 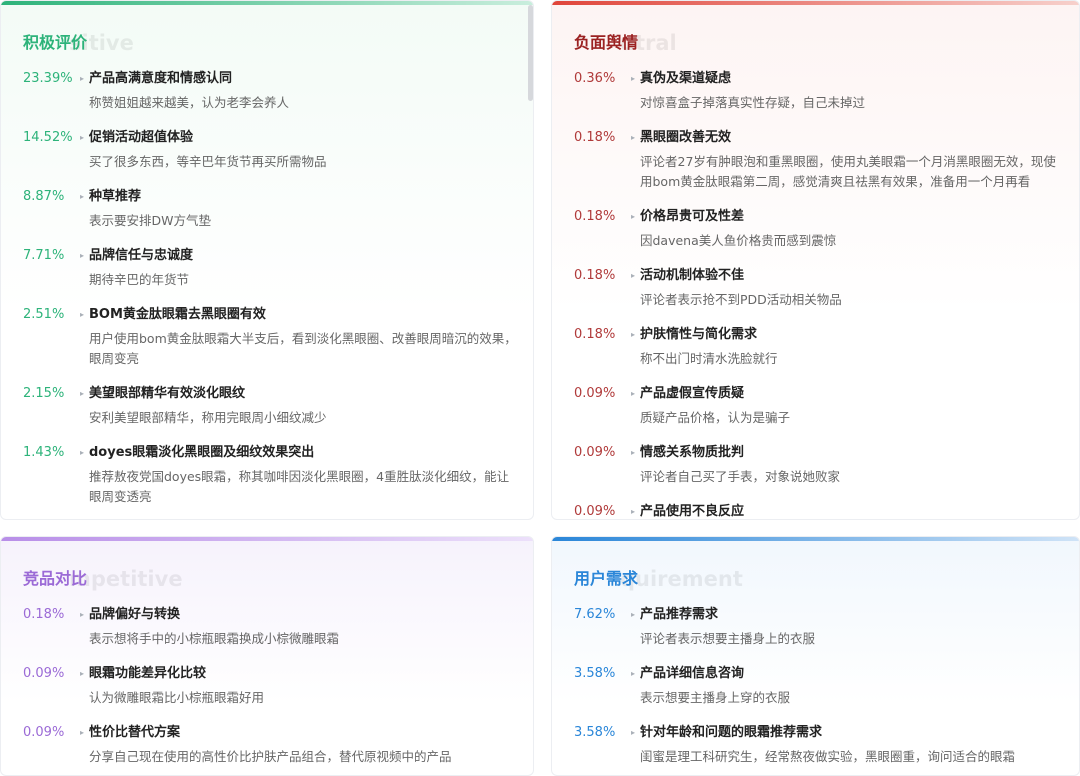 What do you see at coordinates (606, 42) in the screenshot?
I see `card-title-text: 负面舆情` at bounding box center [606, 42].